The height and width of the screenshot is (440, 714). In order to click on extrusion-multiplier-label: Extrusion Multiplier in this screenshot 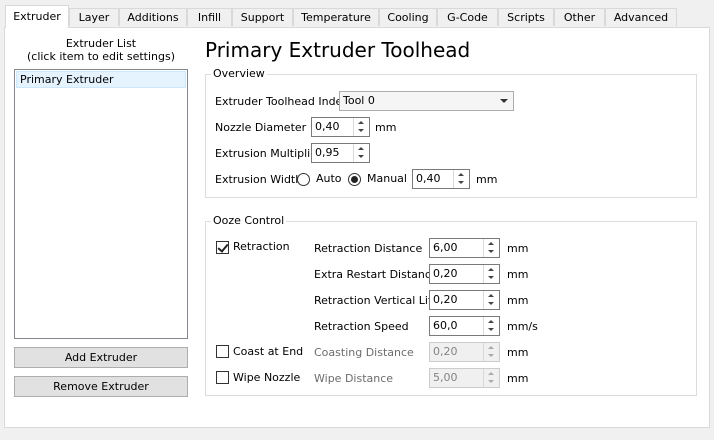, I will do `click(268, 153)`.